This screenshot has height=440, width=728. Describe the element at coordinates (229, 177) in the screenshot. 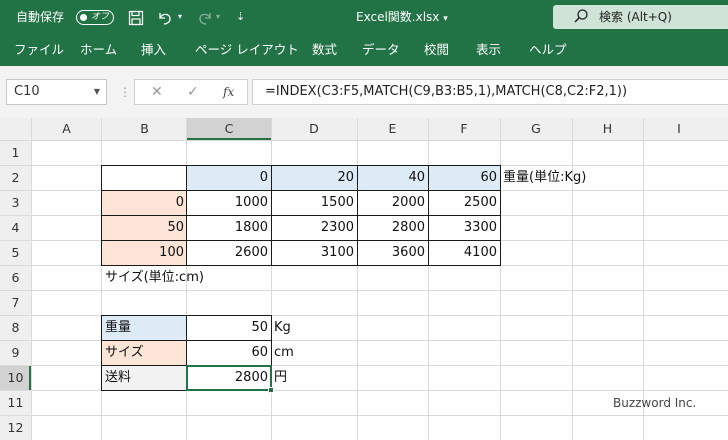

I see `cell-c2: 0` at that location.